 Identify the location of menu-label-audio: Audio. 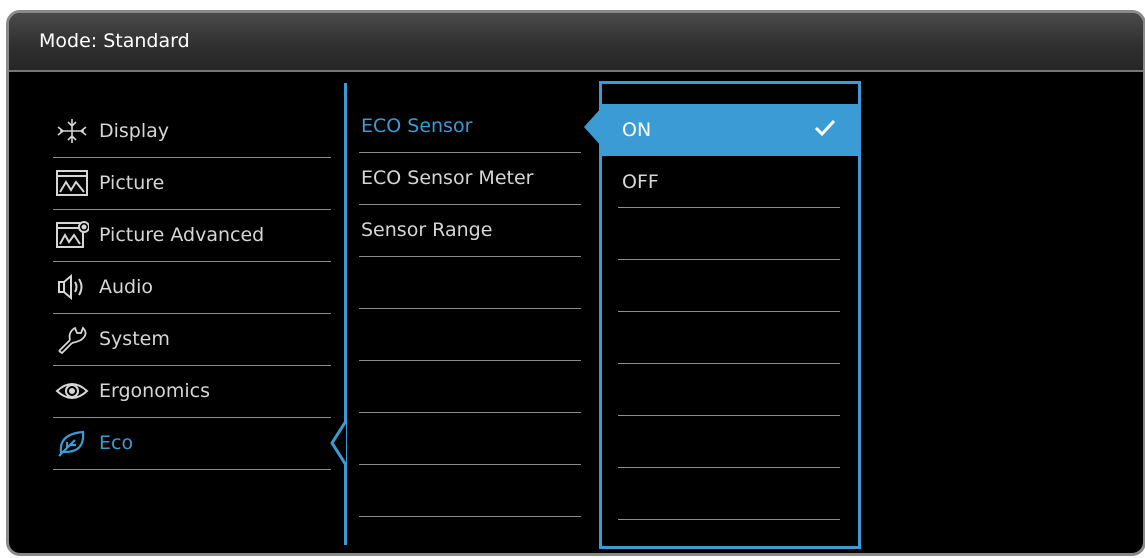
(126, 287).